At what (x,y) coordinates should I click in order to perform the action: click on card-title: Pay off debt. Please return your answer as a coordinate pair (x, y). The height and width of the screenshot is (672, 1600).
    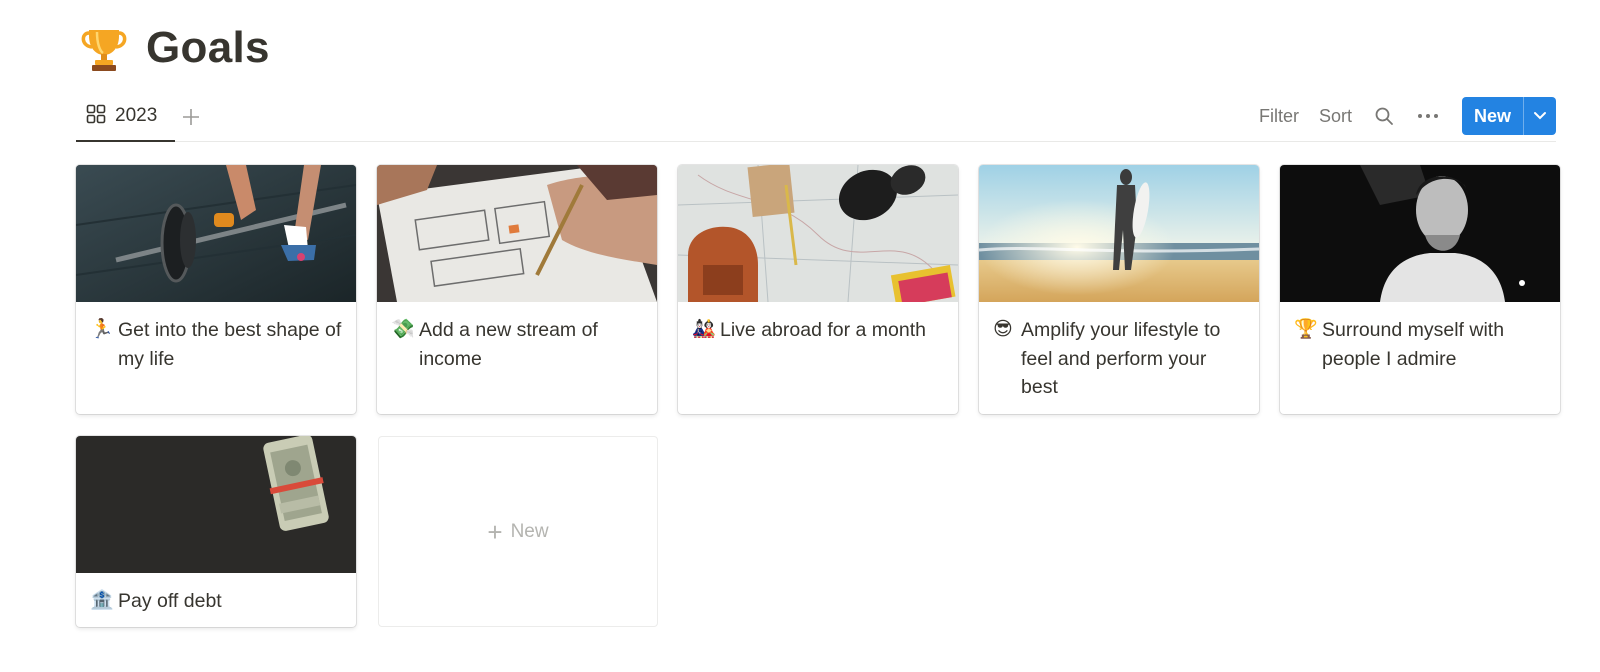
    Looking at the image, I should click on (170, 601).